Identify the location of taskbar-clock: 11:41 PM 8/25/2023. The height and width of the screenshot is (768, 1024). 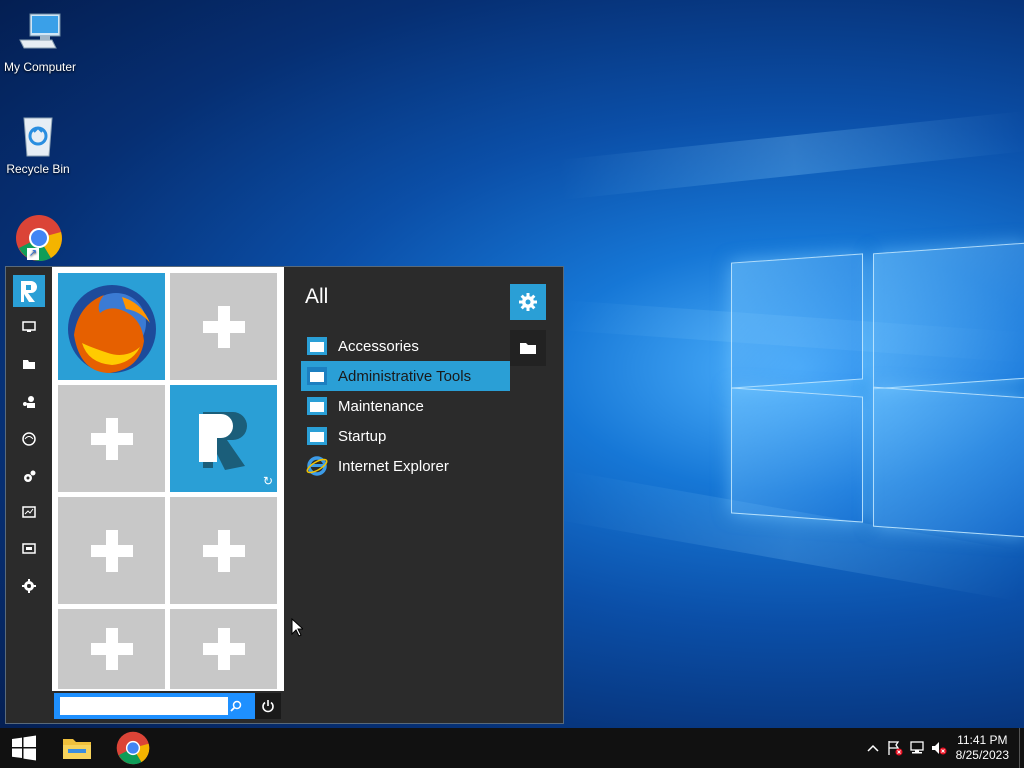
(982, 748).